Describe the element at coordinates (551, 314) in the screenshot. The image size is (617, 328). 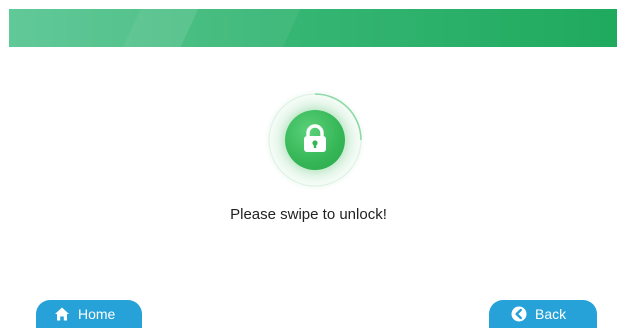
I see `back-button-label: Back` at that location.